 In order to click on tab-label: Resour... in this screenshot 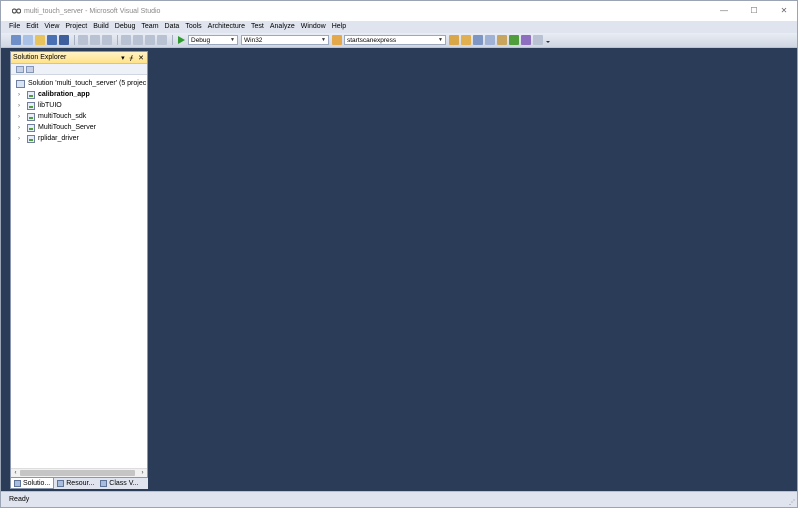, I will do `click(80, 483)`.